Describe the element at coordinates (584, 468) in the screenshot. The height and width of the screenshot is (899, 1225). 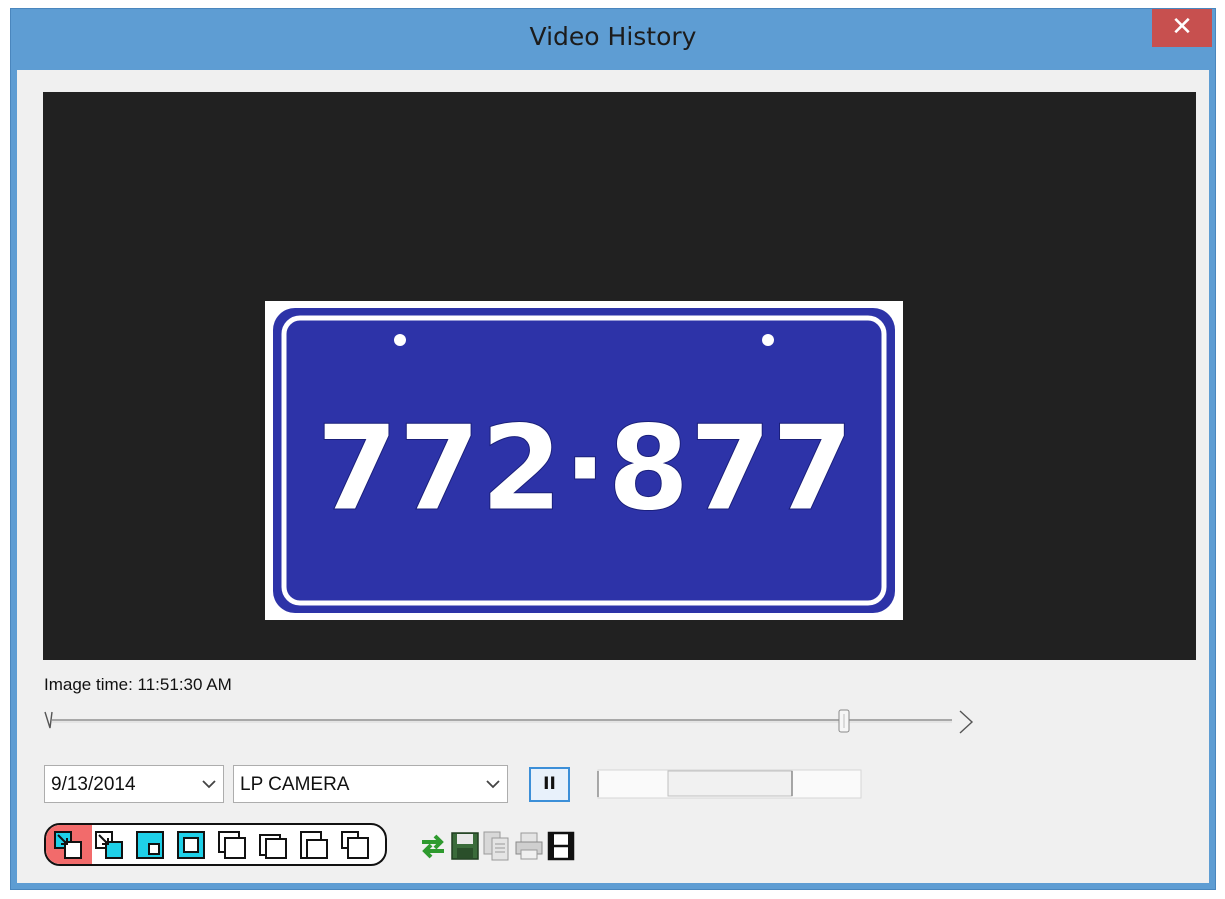
I see `plate-number-text: 772·877` at that location.